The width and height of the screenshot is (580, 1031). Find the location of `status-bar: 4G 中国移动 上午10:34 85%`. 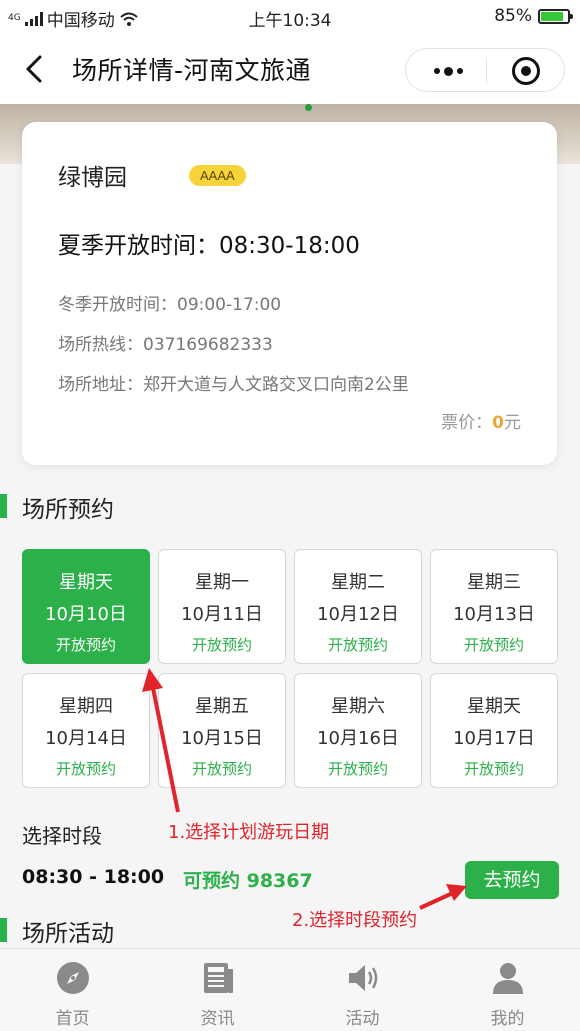

status-bar: 4G 中国移动 上午10:34 85% is located at coordinates (290, 17).